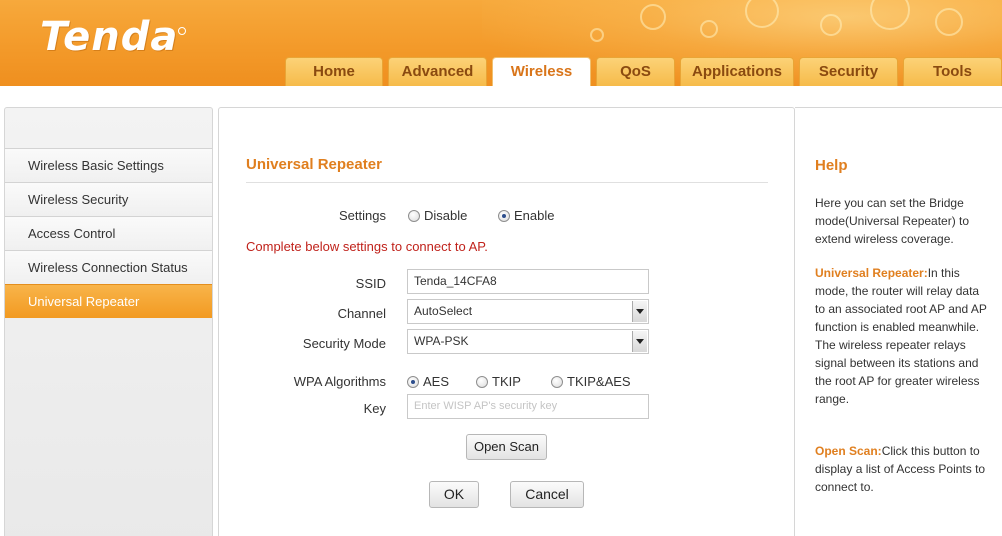  I want to click on wpa-algorithms-label: WPA Algorithms, so click(339, 381).